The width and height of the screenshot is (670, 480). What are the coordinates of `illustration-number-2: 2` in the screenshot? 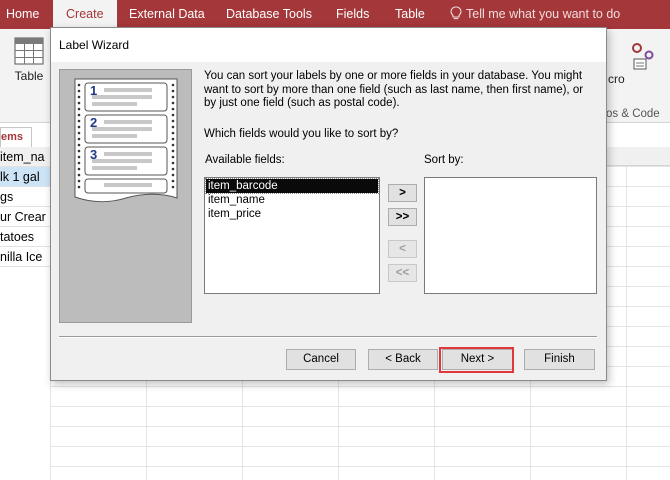 It's located at (93, 122).